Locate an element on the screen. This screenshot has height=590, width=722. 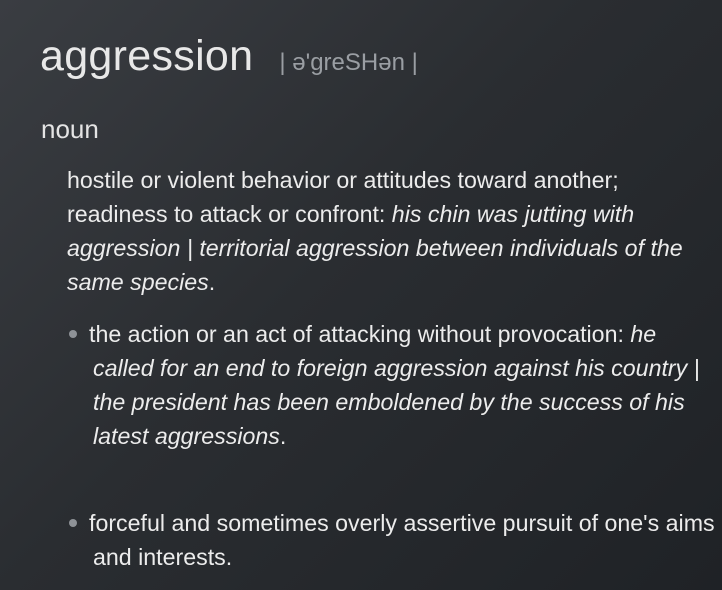
headword: aggression is located at coordinates (147, 56).